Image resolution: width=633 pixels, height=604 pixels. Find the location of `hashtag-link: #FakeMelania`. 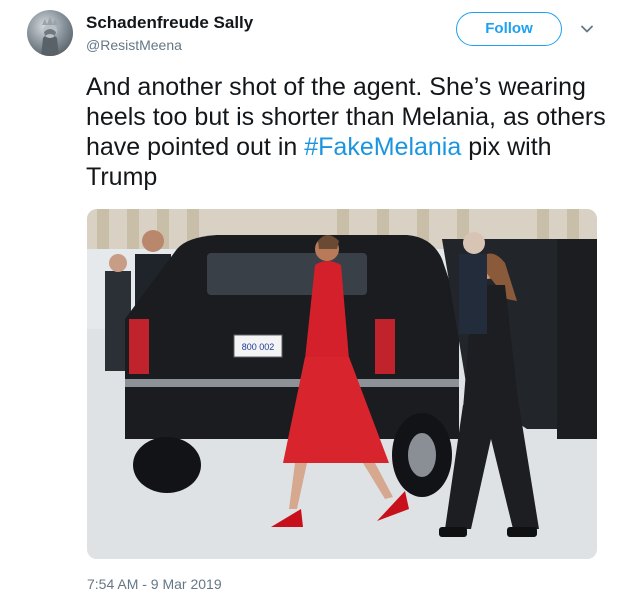

hashtag-link: #FakeMelania is located at coordinates (382, 147).